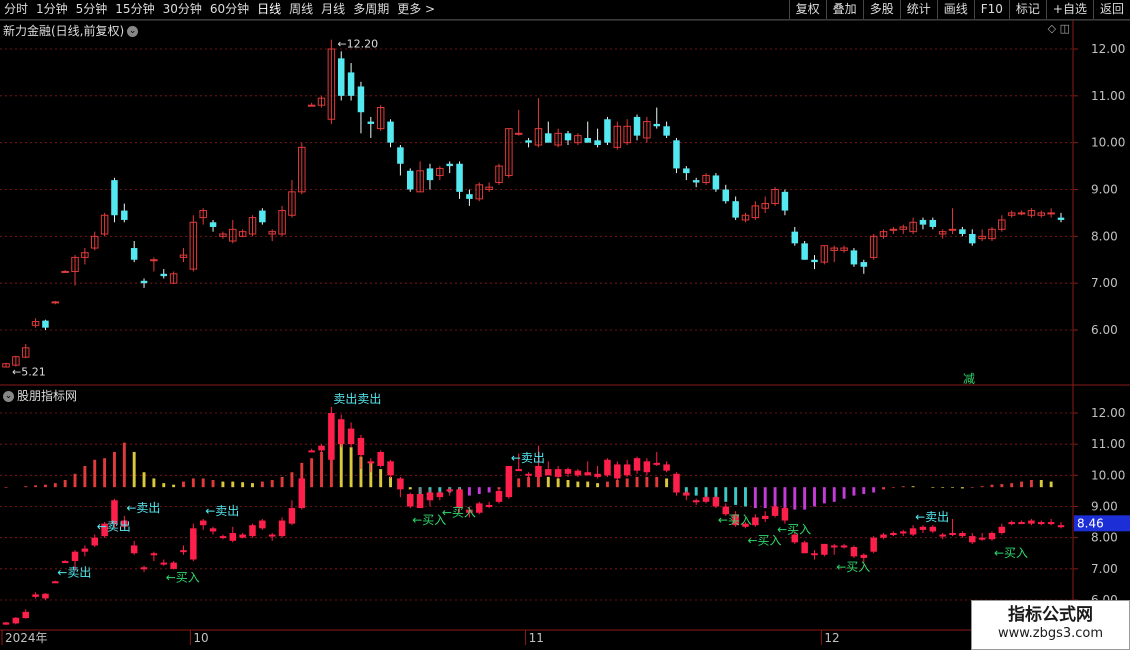 This screenshot has height=650, width=1130. Describe the element at coordinates (831, 638) in the screenshot. I see `x-tick-label: 12` at that location.